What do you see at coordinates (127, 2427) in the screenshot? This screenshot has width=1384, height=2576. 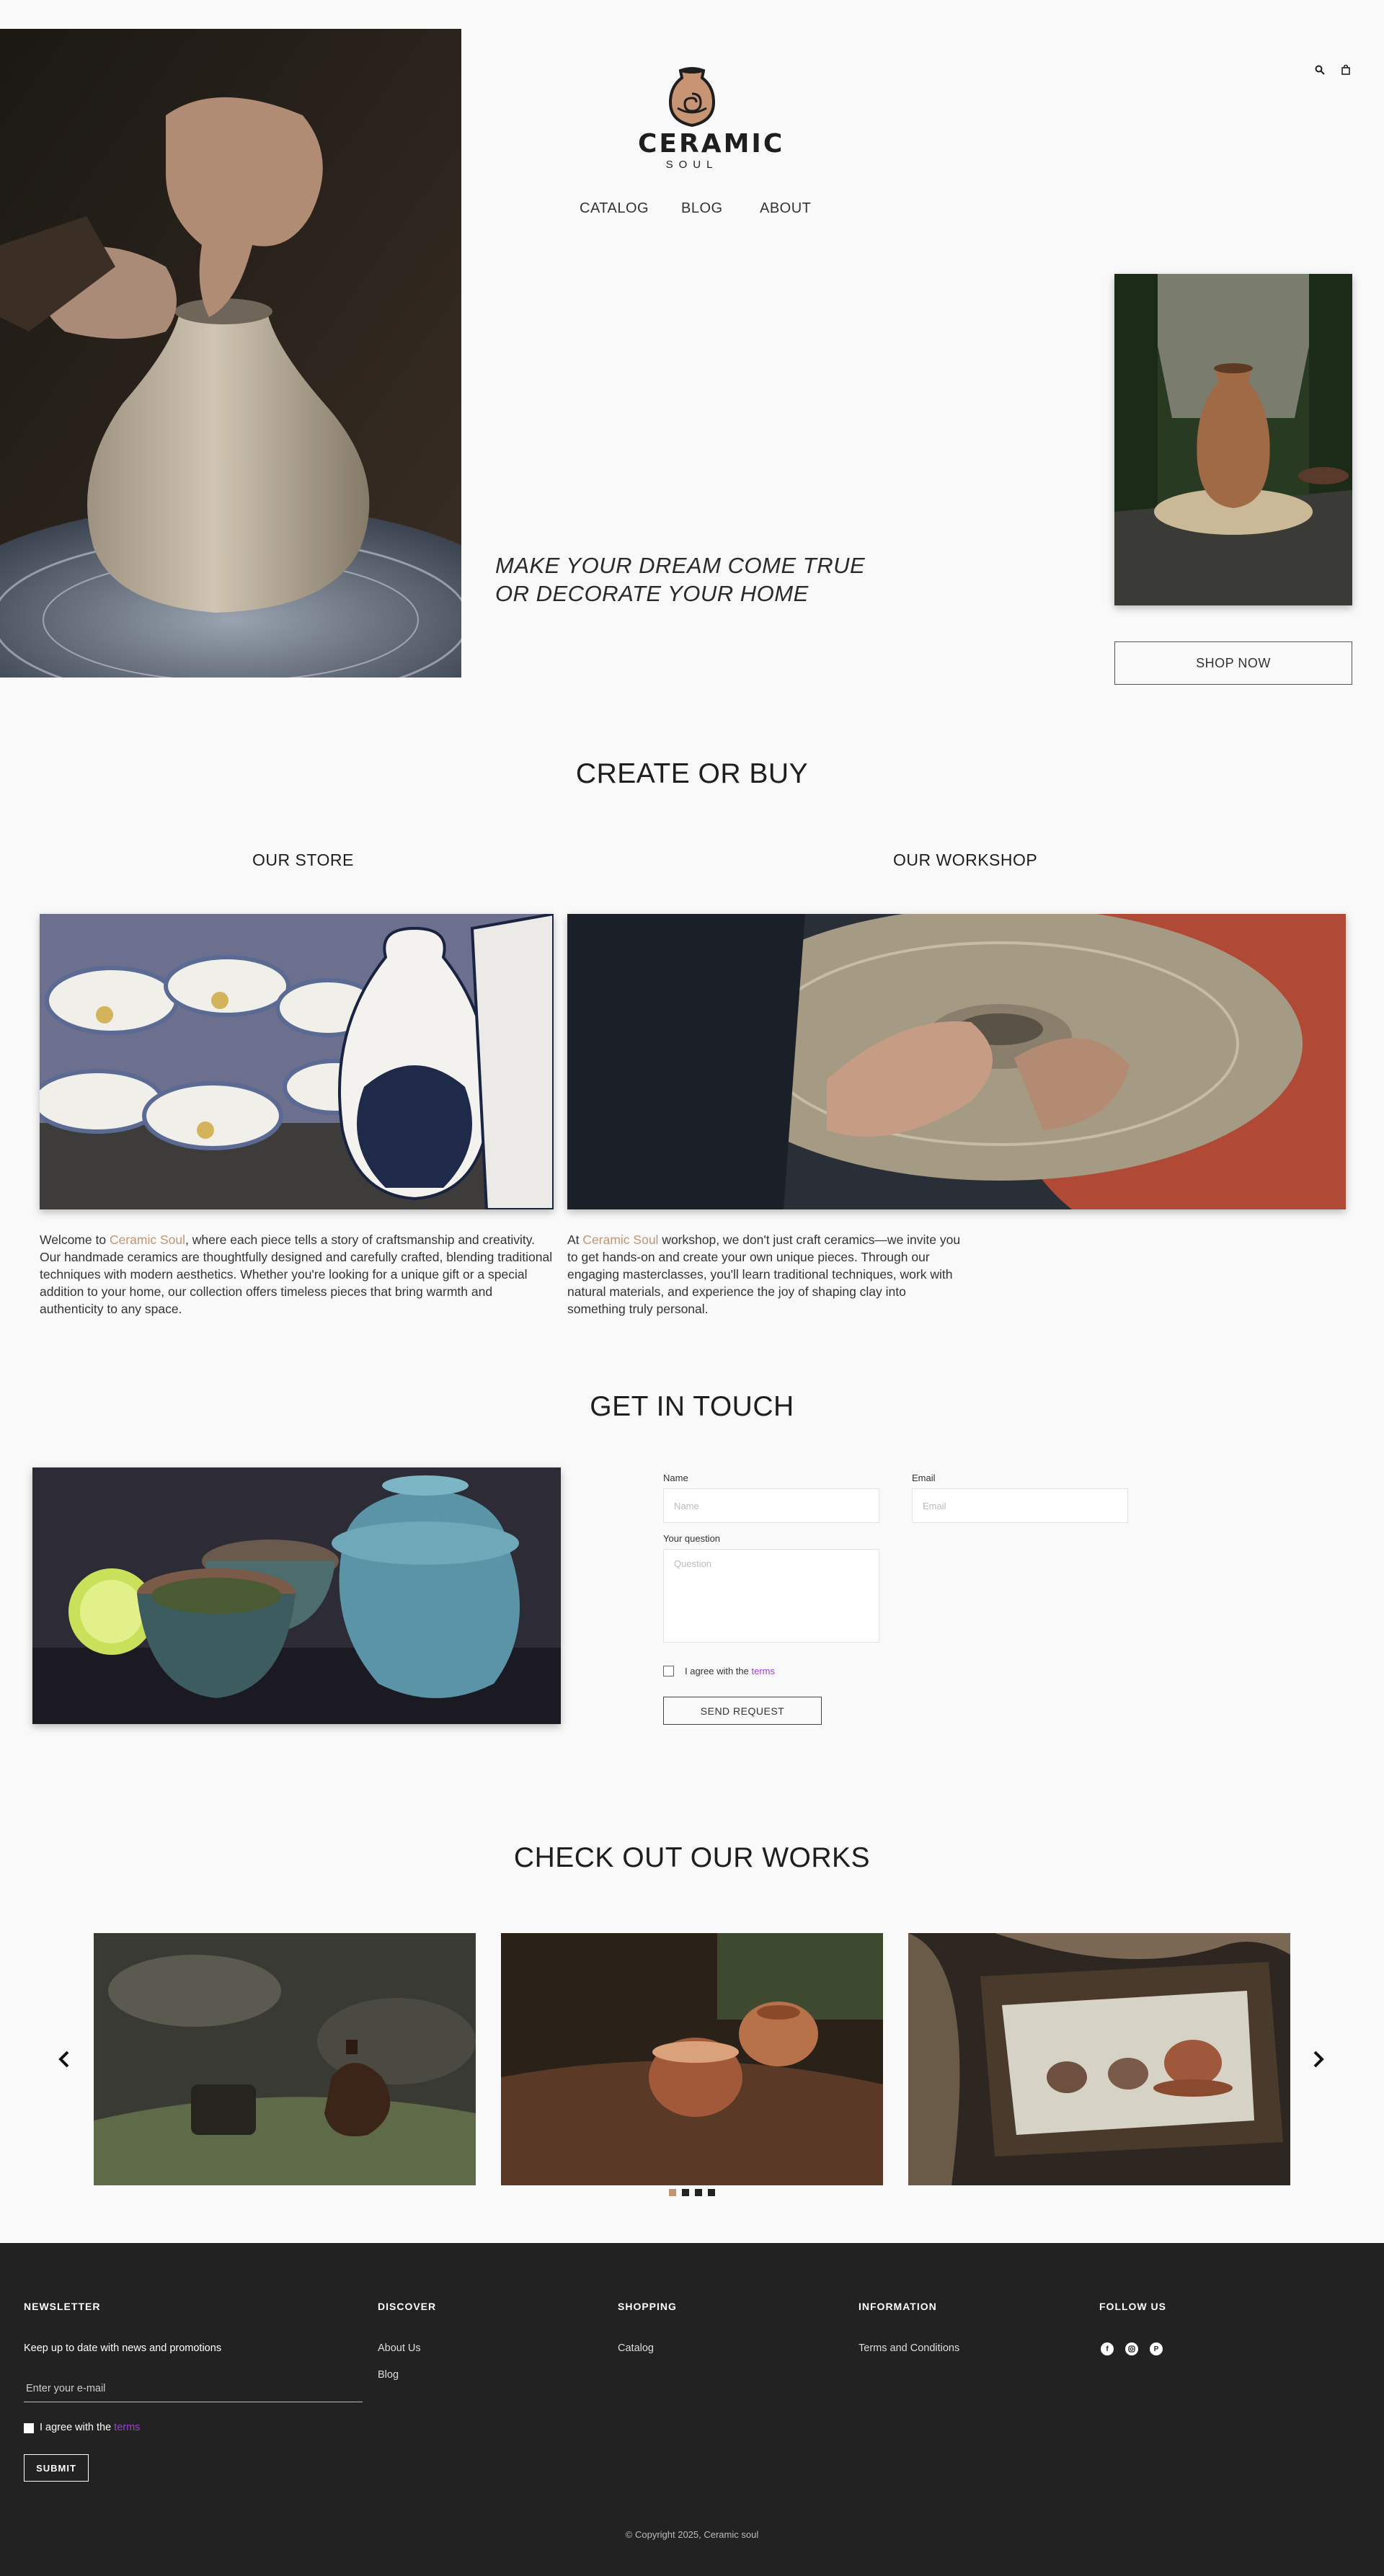 I see `newsletter-terms-link: terms` at bounding box center [127, 2427].